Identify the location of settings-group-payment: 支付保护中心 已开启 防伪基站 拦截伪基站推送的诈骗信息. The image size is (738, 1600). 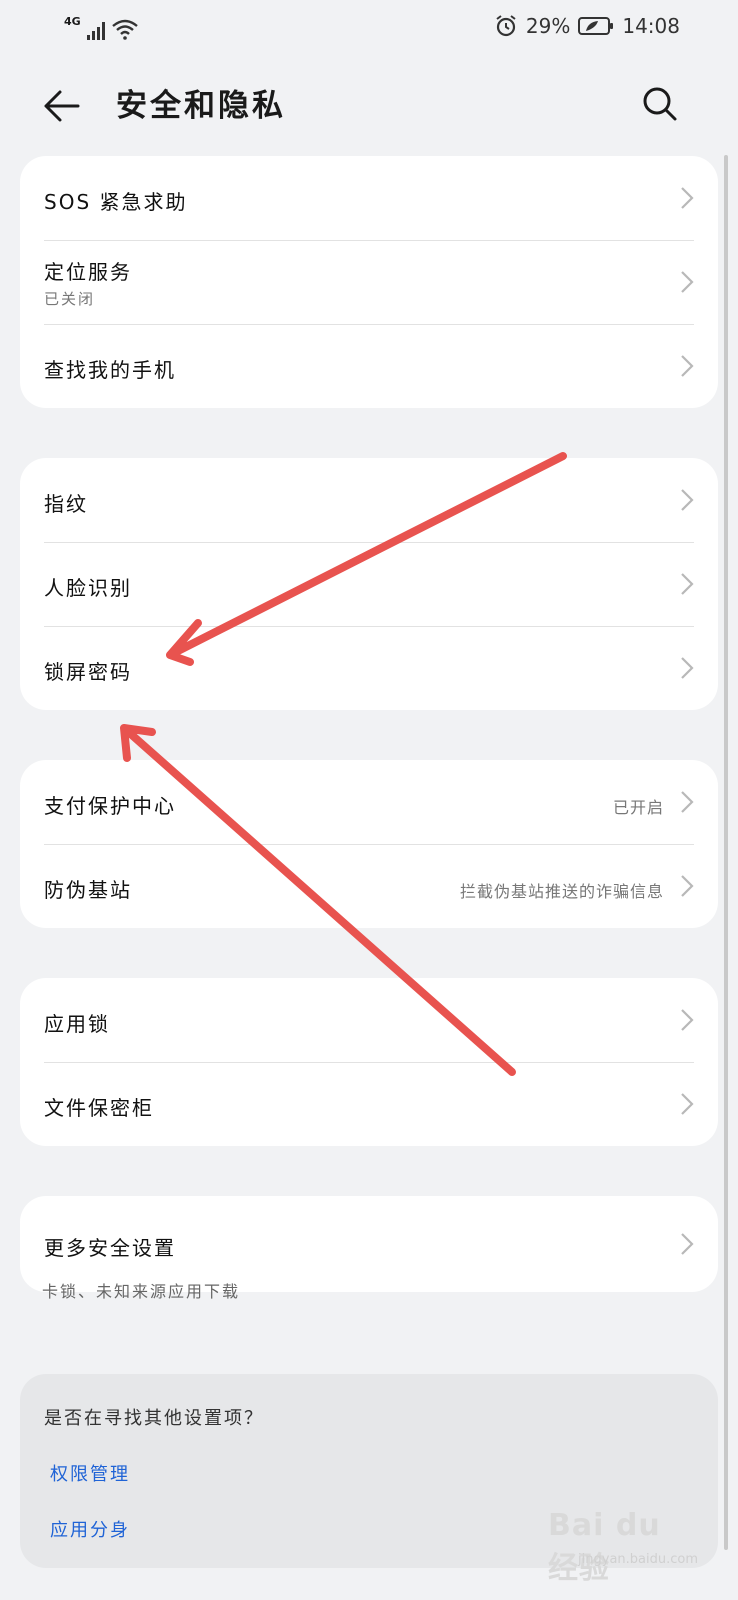
(369, 844).